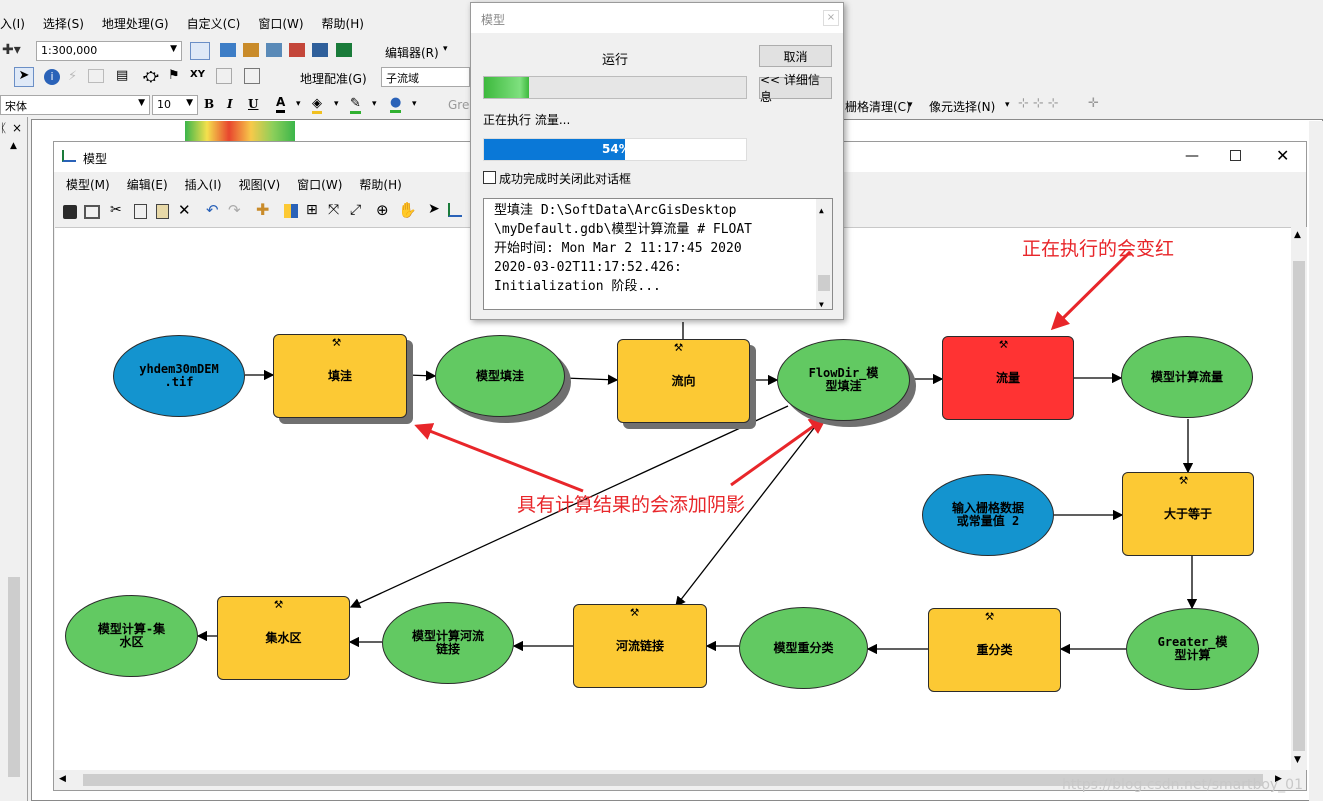 Image resolution: width=1323 pixels, height=801 pixels. What do you see at coordinates (382, 210) in the screenshot?
I see `zoom-in-icon: ⊕` at bounding box center [382, 210].